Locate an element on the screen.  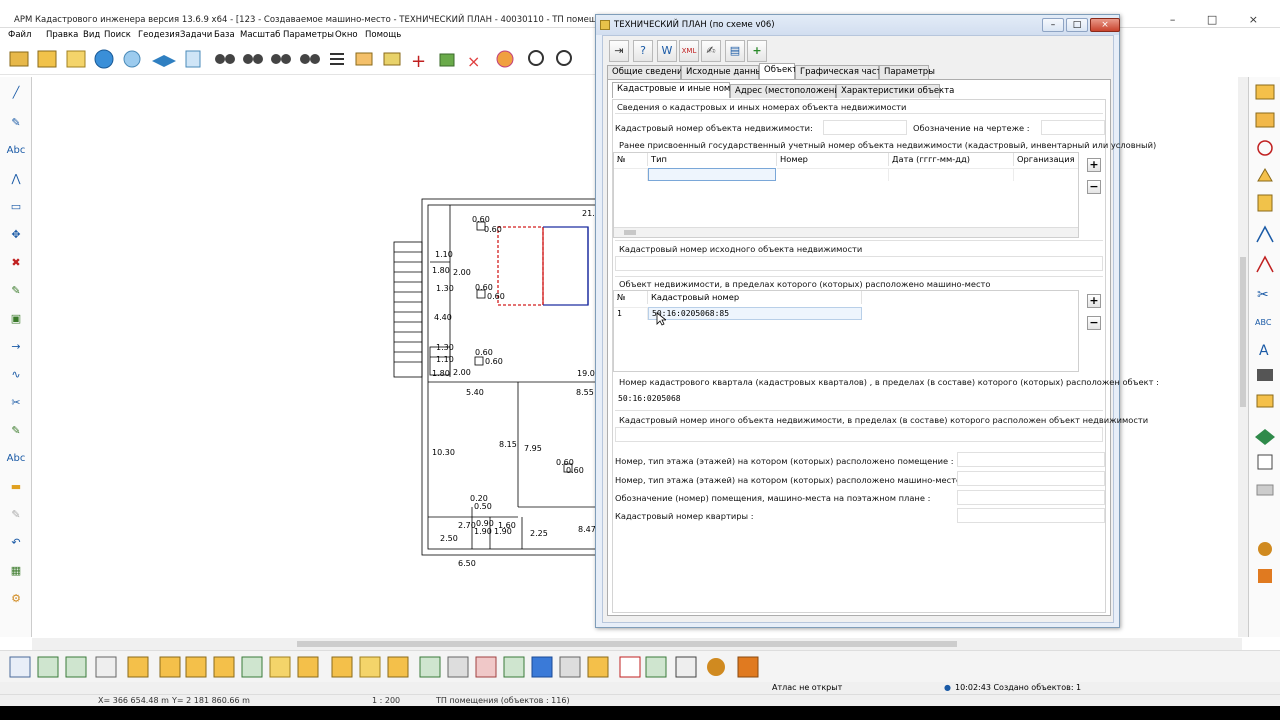
menu-help: Помощь is located at coordinates (383, 35).